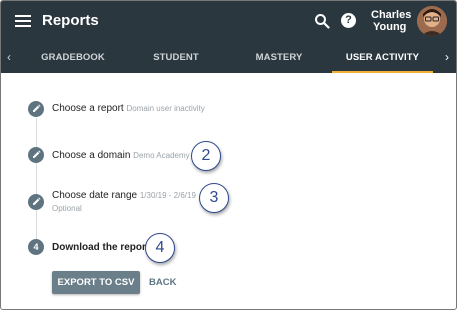 This screenshot has height=310, width=457. What do you see at coordinates (322, 21) in the screenshot?
I see `search-icon` at bounding box center [322, 21].